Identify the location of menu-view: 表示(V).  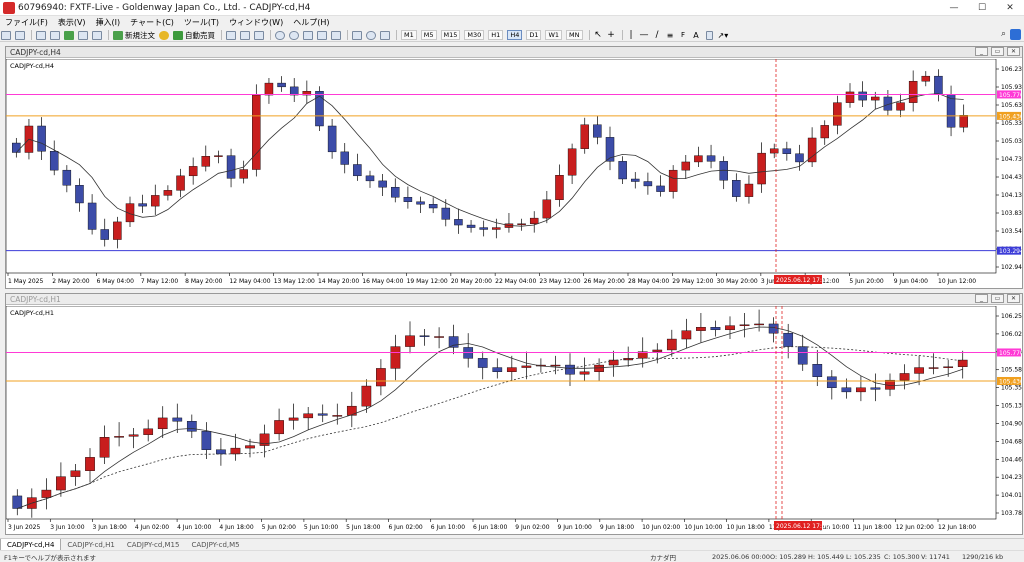
(72, 22).